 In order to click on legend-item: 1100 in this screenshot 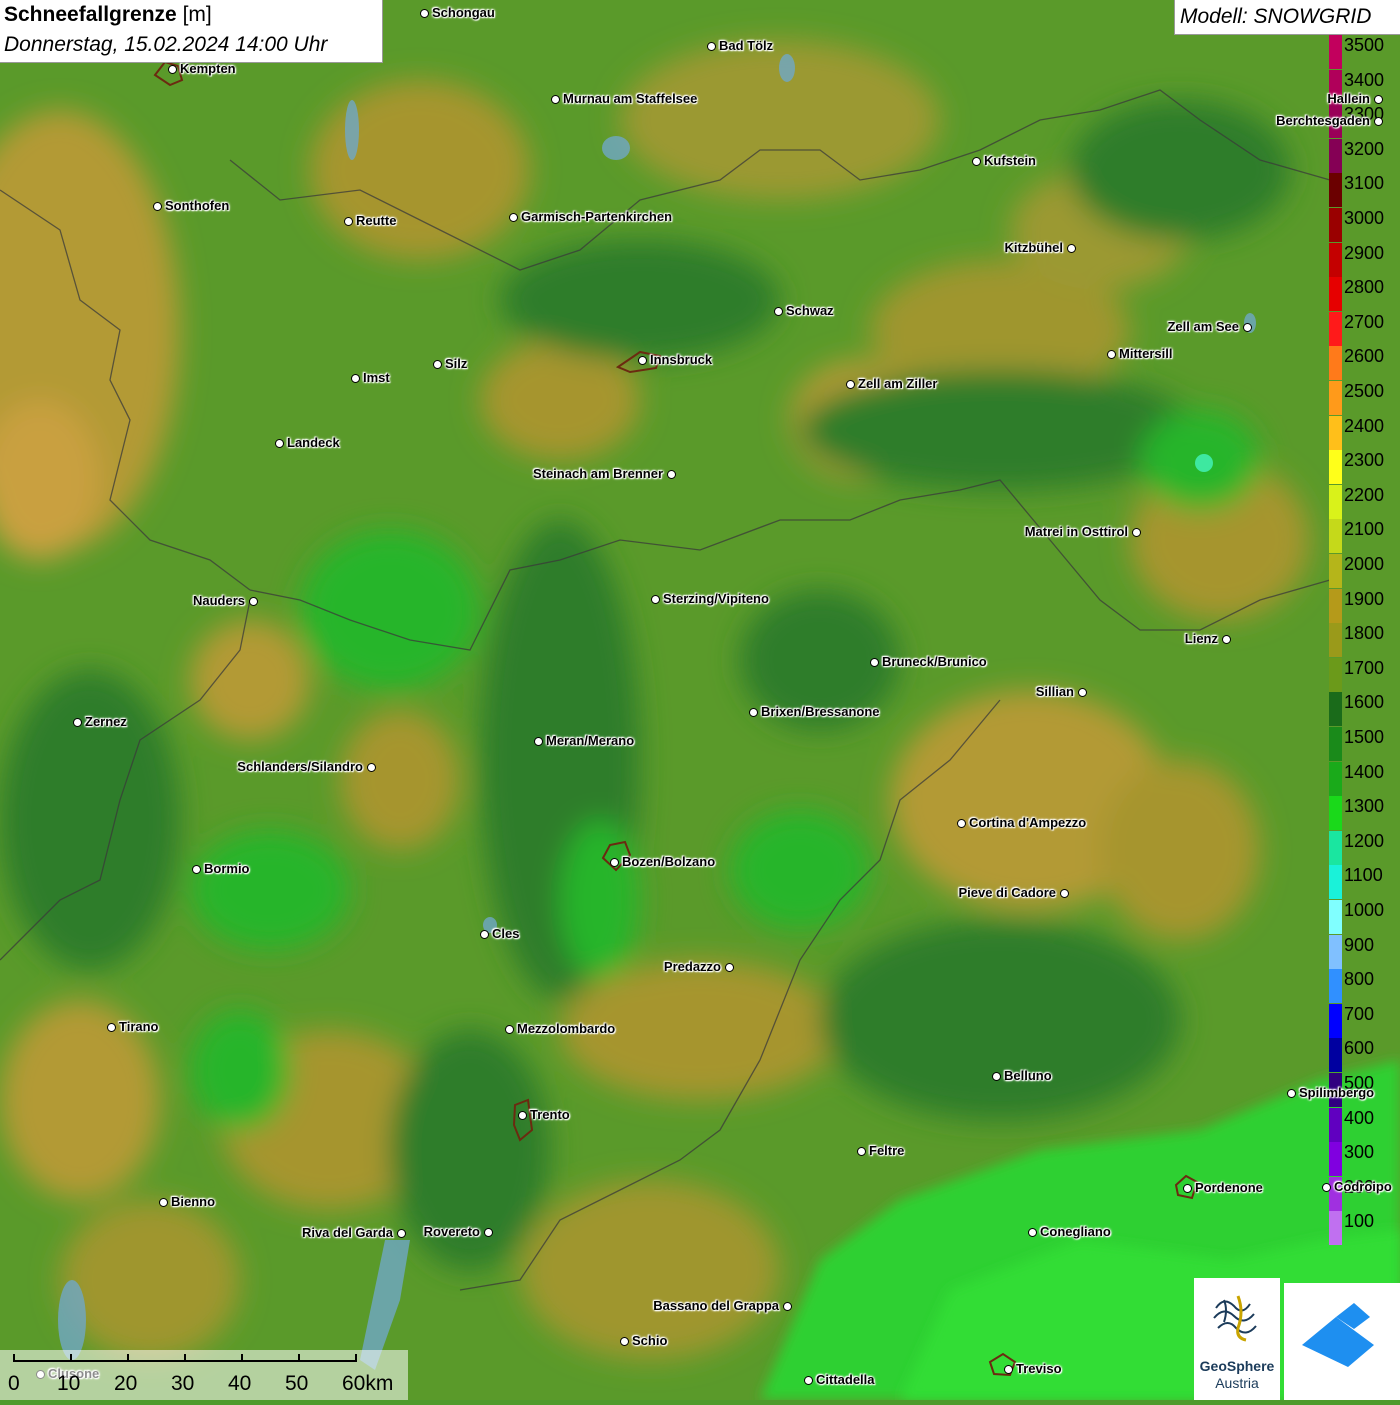, I will do `click(1364, 882)`.